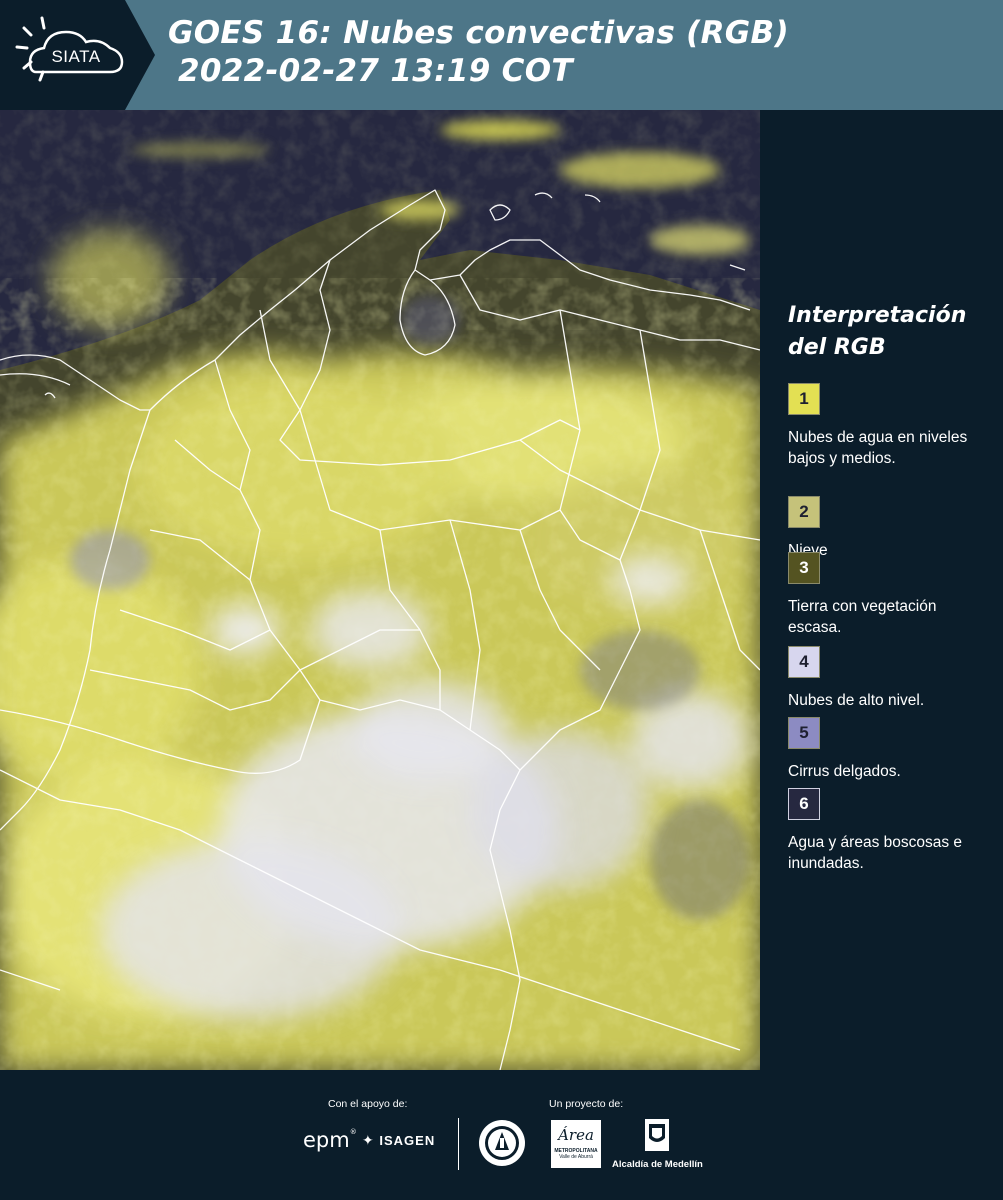  What do you see at coordinates (804, 399) in the screenshot?
I see `legend-swatch: 1` at bounding box center [804, 399].